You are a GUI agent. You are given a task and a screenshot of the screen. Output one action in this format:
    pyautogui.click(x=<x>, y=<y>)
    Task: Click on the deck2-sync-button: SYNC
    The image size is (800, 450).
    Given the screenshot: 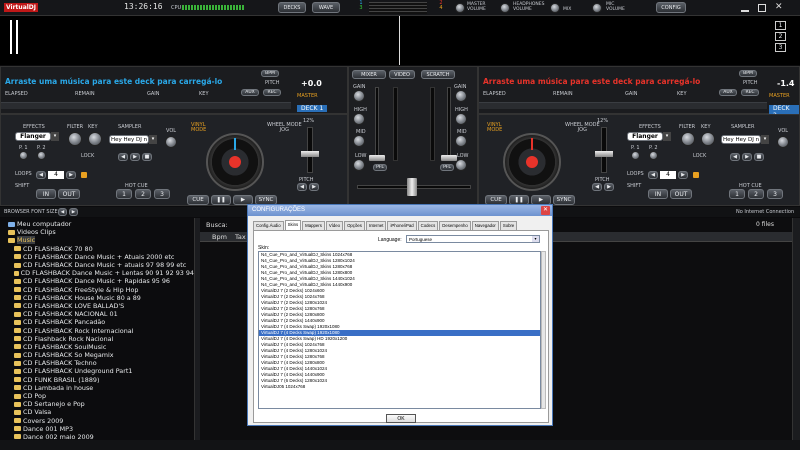 What is the action you would take?
    pyautogui.click(x=564, y=200)
    